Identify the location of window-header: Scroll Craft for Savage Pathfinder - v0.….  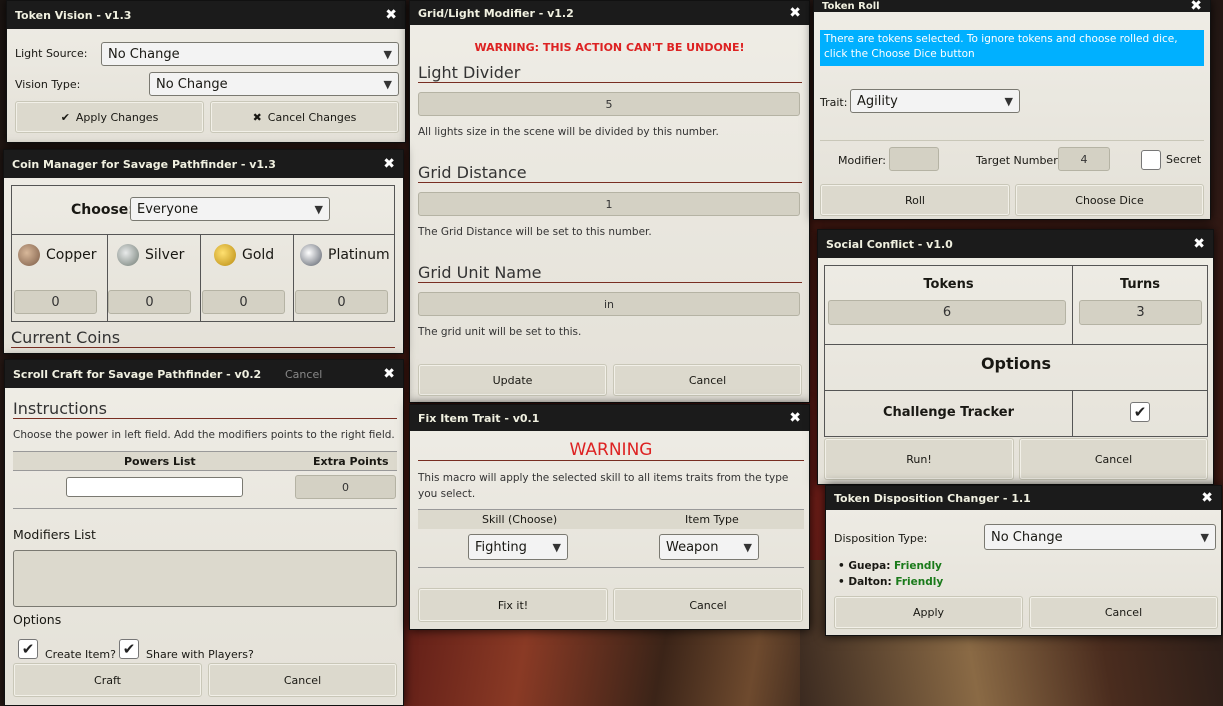
(204, 374).